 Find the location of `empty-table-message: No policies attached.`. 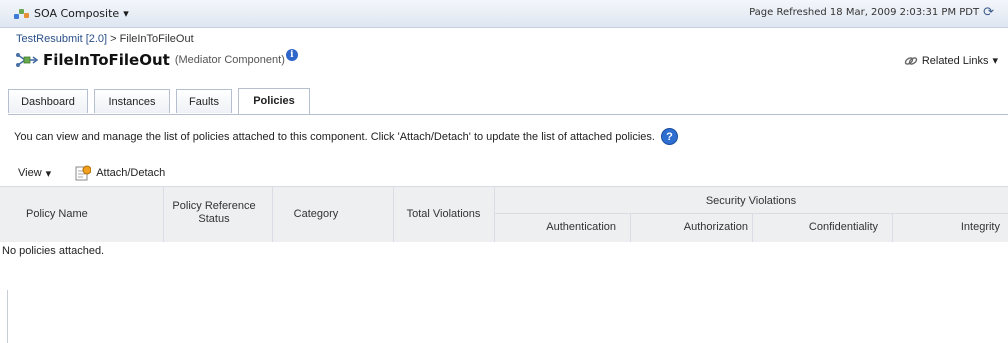

empty-table-message: No policies attached. is located at coordinates (53, 251).